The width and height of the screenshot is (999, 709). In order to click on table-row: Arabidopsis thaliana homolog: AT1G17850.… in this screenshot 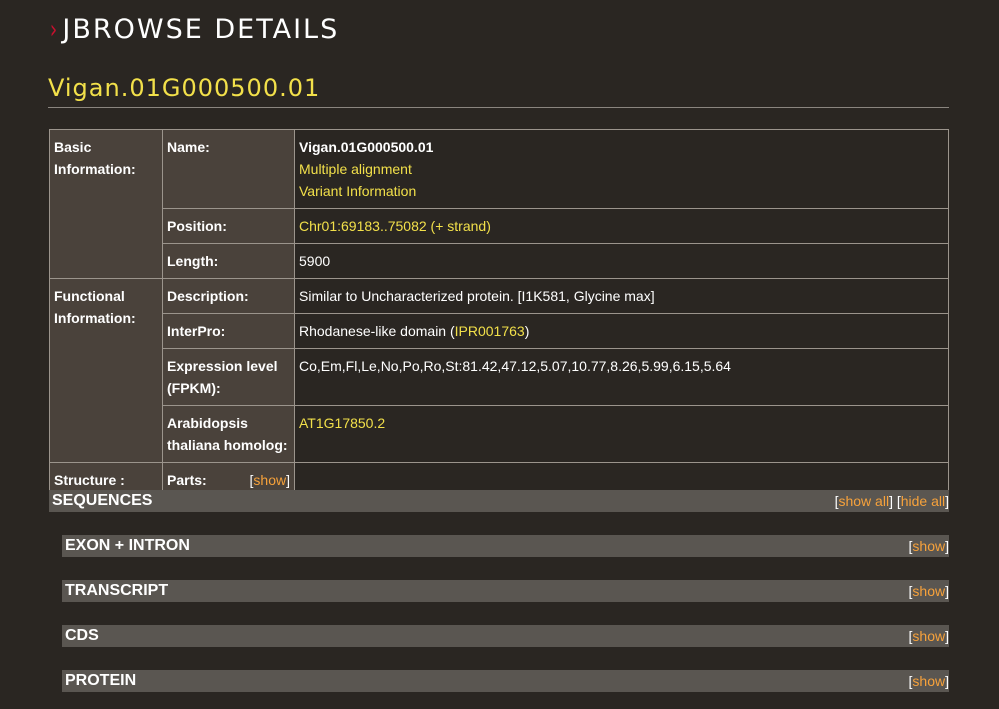, I will do `click(499, 434)`.